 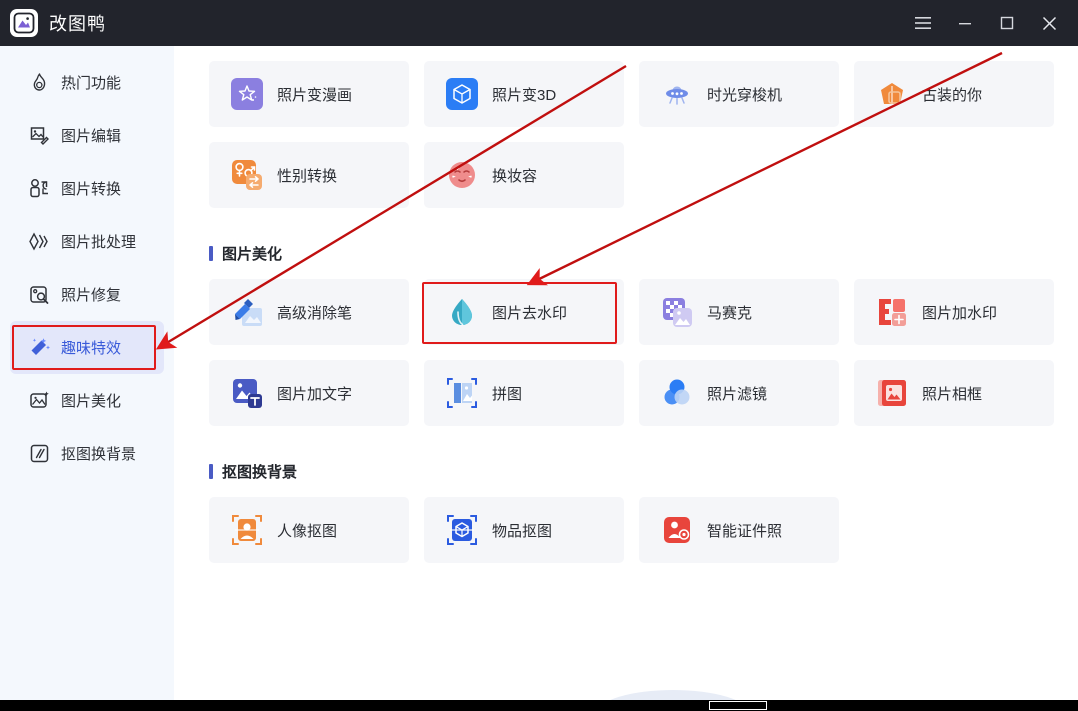 I want to click on card-label: 性别转换, so click(x=307, y=176).